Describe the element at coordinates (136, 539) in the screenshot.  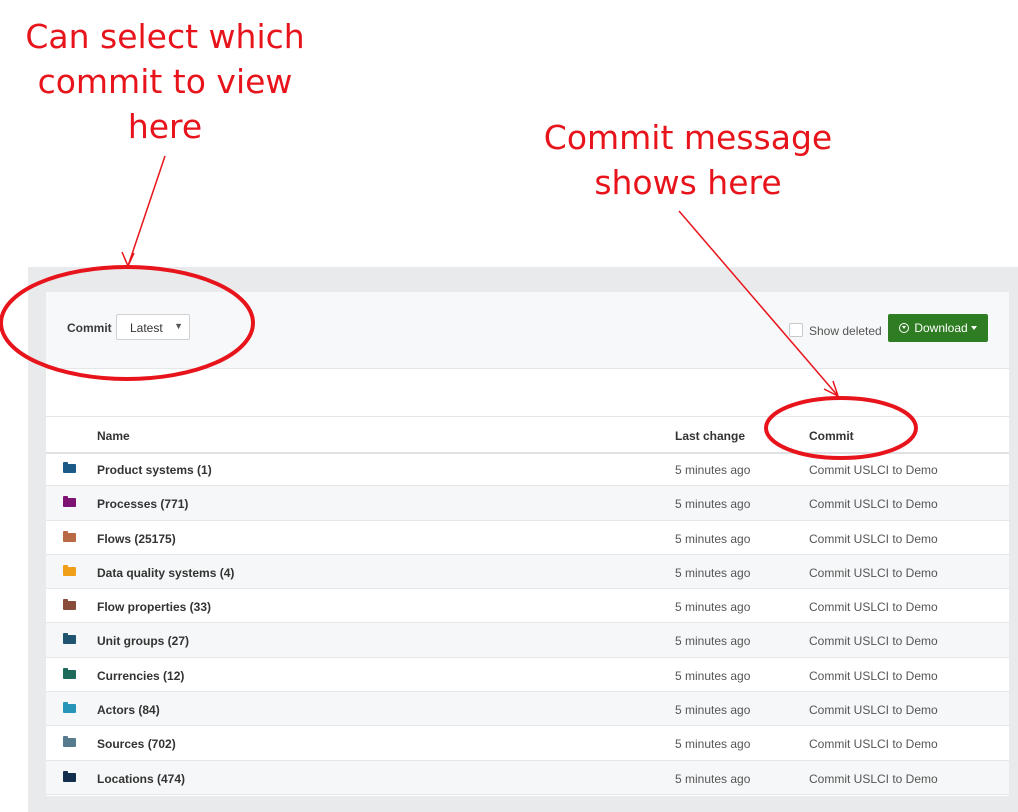
I see `row-name: Flows (25175)` at that location.